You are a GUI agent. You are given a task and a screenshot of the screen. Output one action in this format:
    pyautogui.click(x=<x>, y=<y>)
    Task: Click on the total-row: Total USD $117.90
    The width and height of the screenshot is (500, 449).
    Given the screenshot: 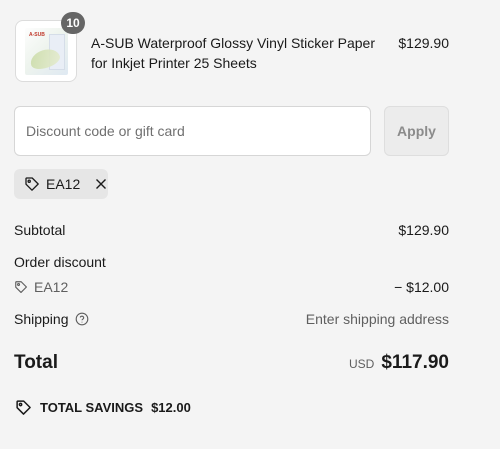 What is the action you would take?
    pyautogui.click(x=231, y=363)
    